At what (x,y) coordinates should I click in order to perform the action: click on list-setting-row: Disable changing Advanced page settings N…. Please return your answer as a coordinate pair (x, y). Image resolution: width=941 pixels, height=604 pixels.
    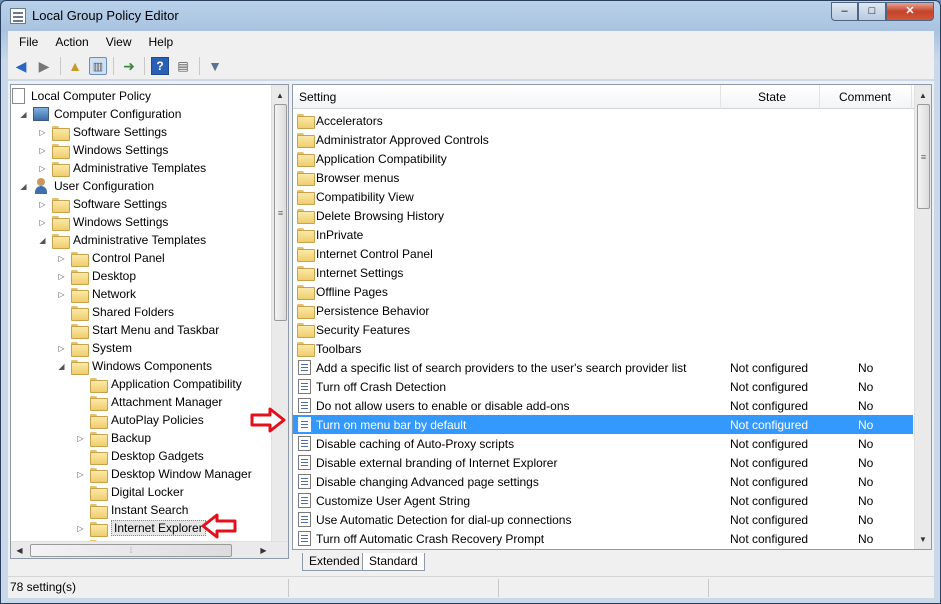
    Looking at the image, I should click on (603, 481).